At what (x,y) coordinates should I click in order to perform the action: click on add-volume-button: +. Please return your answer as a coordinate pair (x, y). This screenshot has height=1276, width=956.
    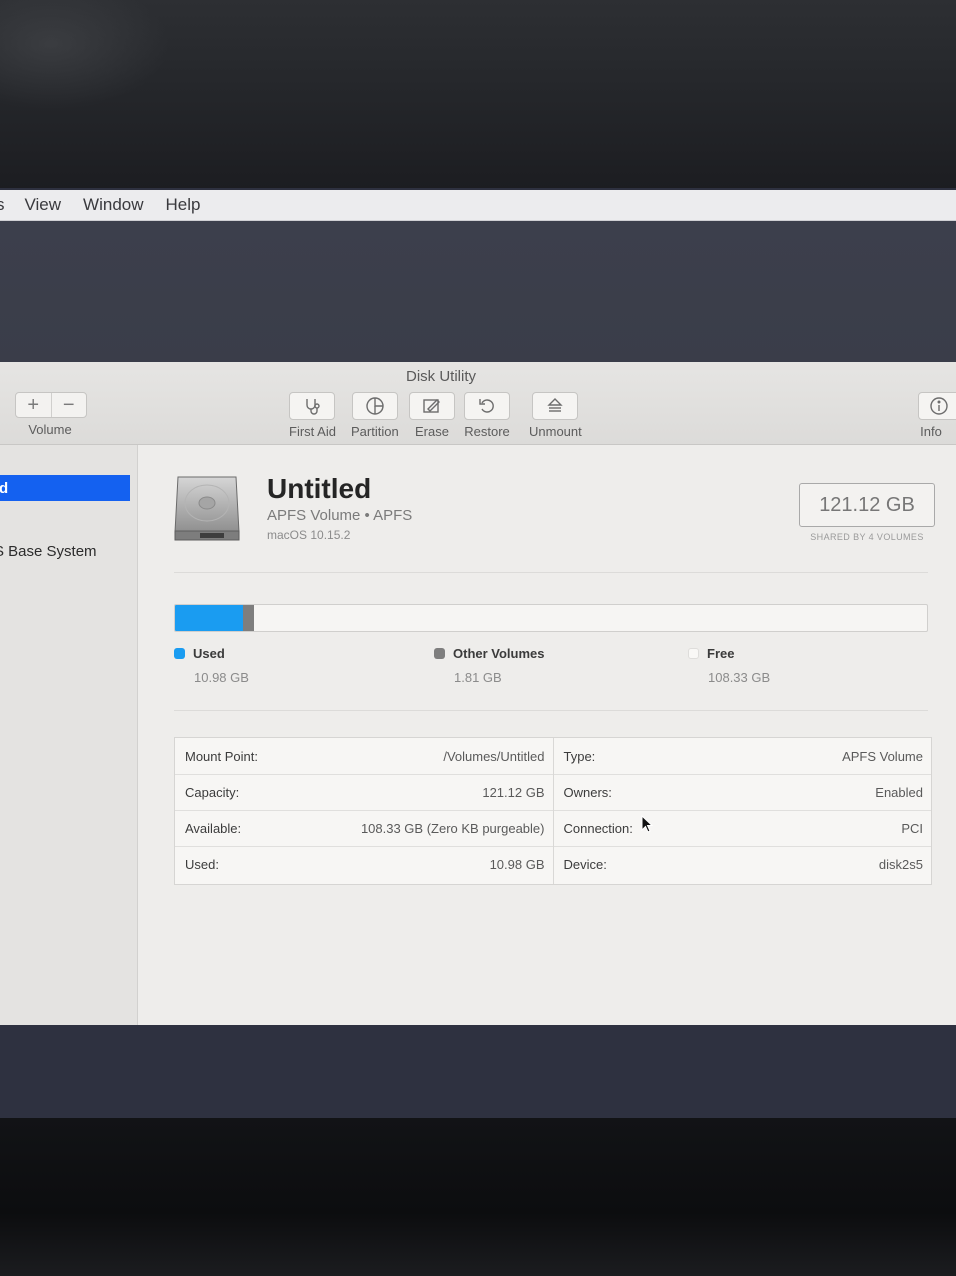
    Looking at the image, I should click on (33, 405).